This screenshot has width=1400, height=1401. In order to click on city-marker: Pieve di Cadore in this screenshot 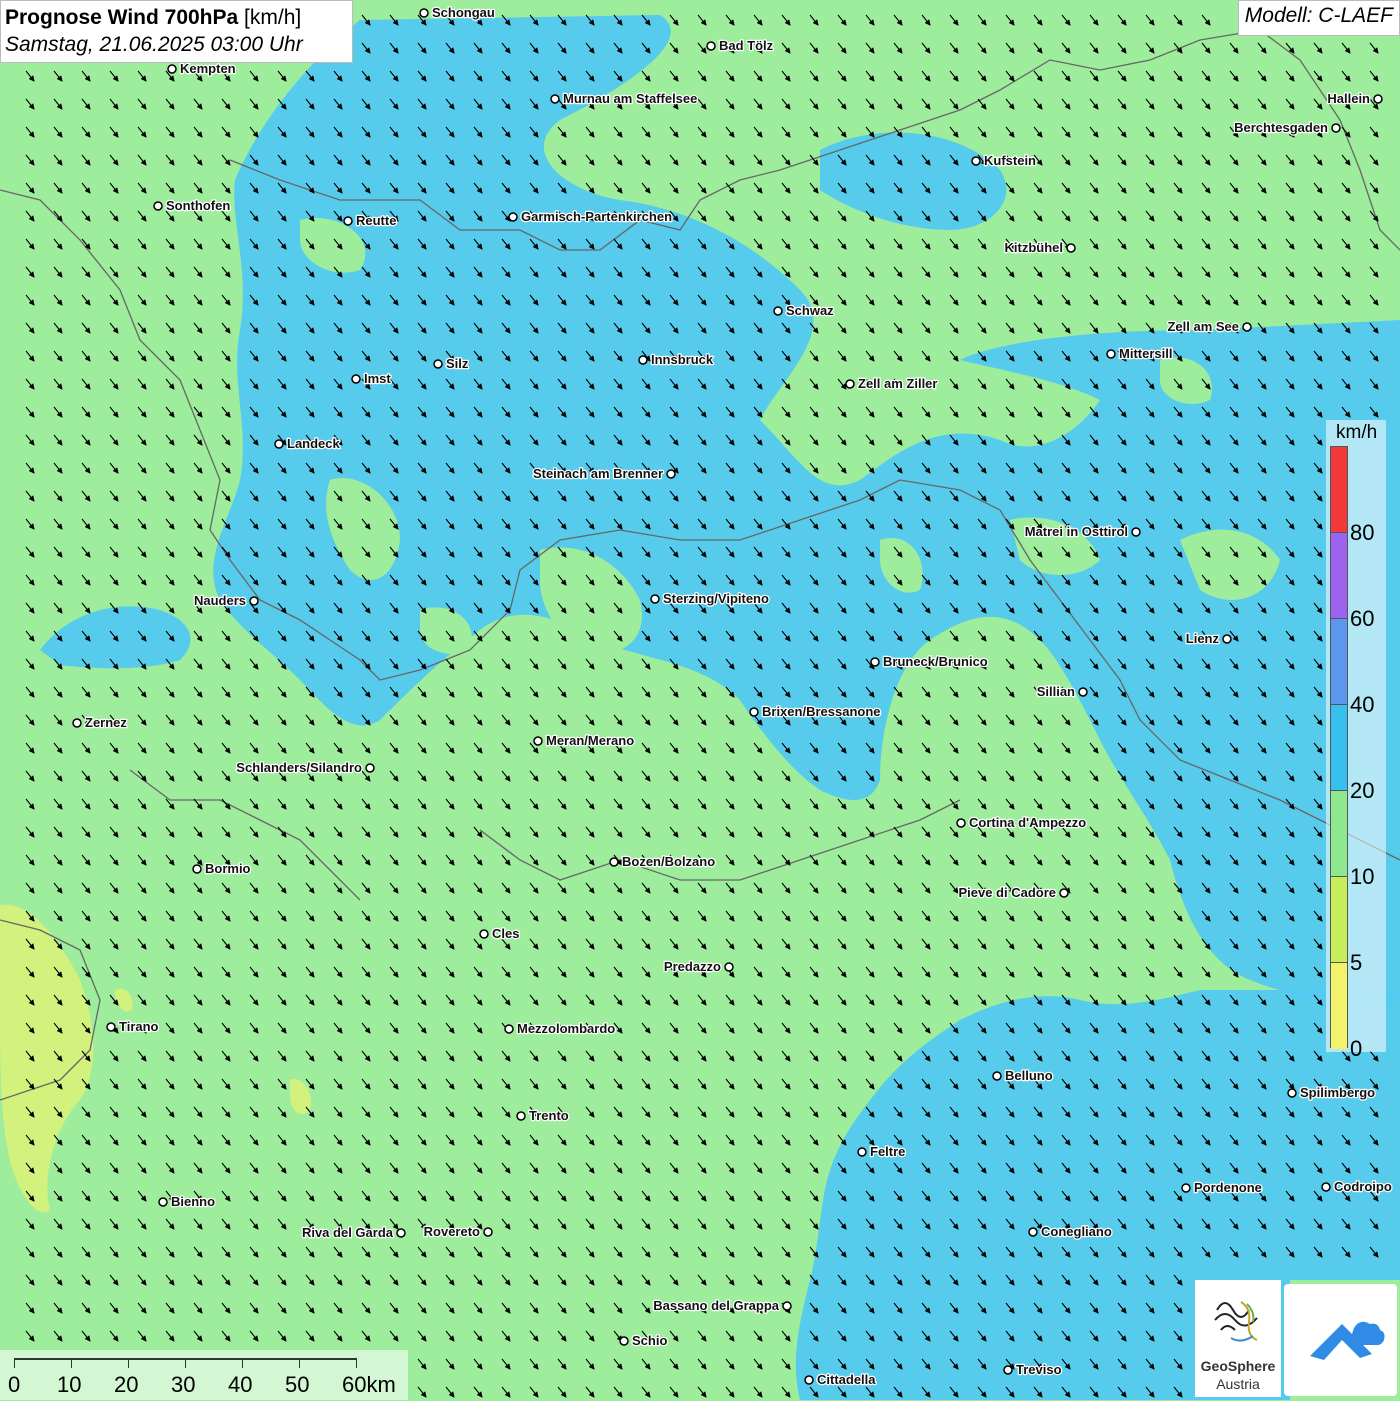, I will do `click(1013, 892)`.